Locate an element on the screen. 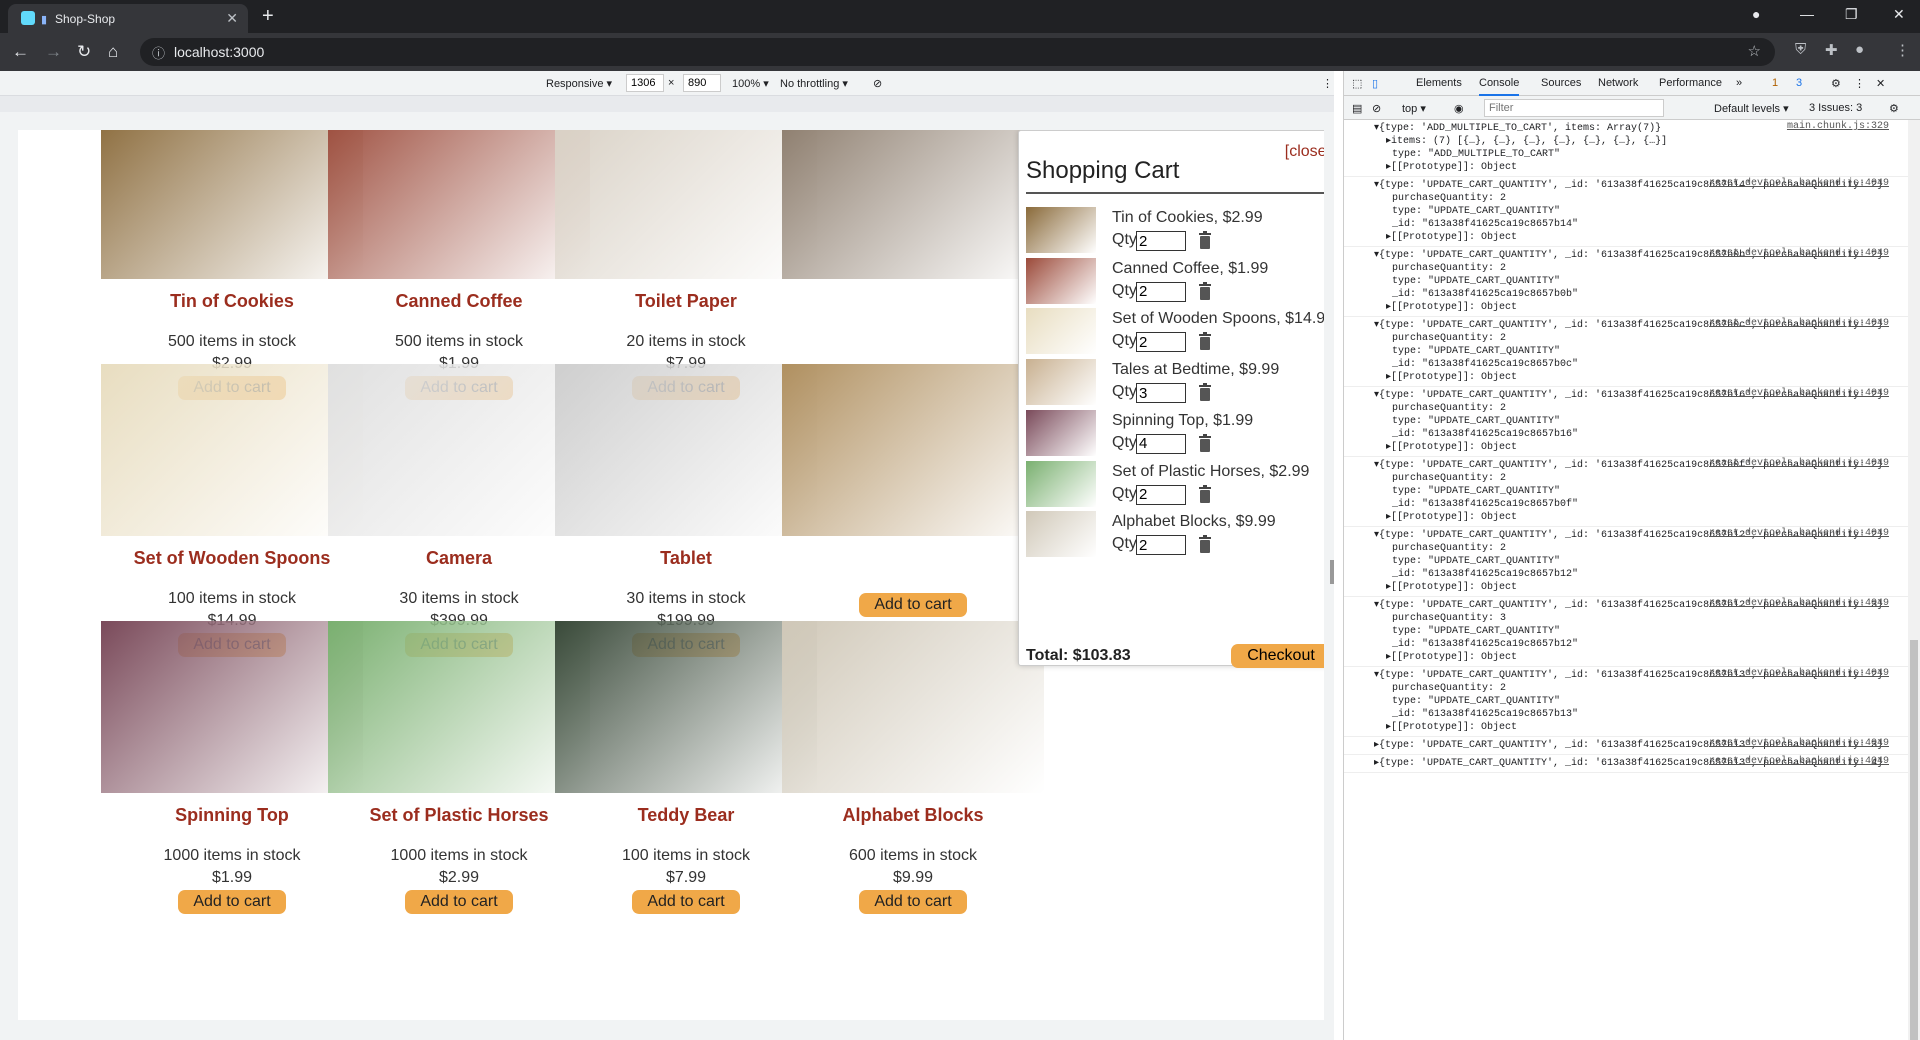 This screenshot has width=1920, height=1040. warning-count: 1 is located at coordinates (1775, 83).